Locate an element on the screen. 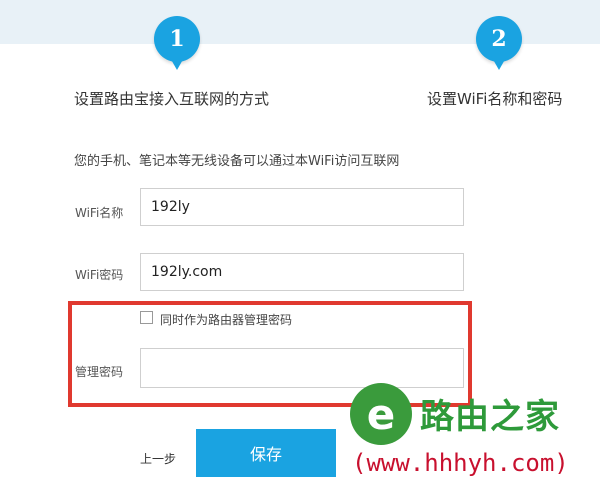 The height and width of the screenshot is (485, 600). step-2-label: 设置WiFi名称和密码 is located at coordinates (495, 99).